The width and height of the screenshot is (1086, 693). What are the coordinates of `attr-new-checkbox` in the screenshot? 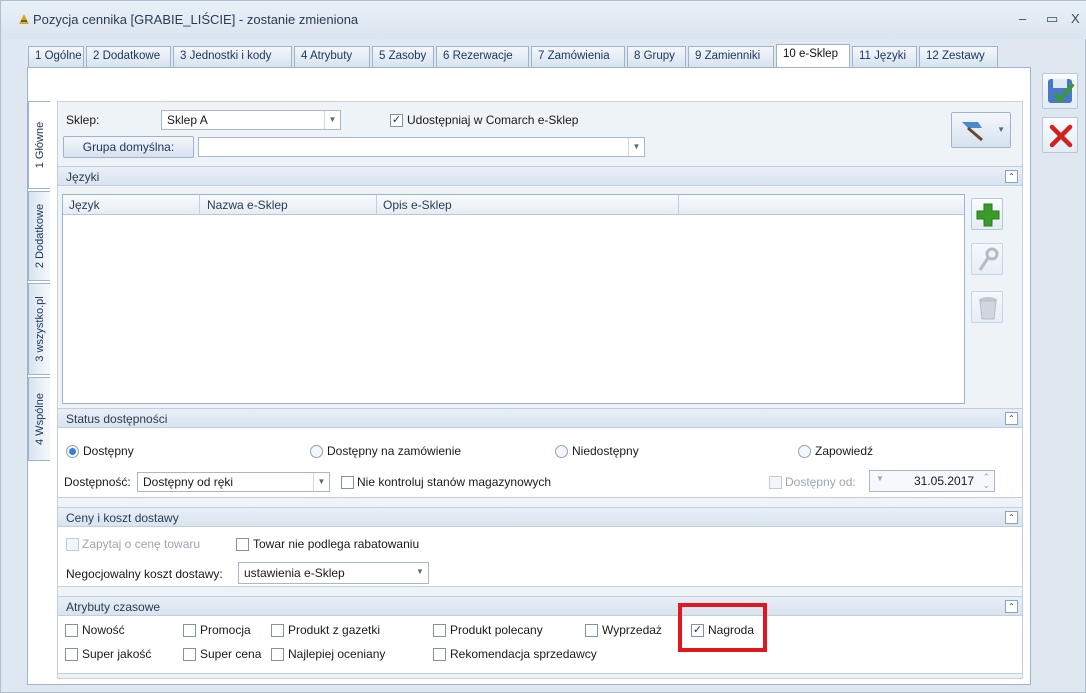 It's located at (71, 630).